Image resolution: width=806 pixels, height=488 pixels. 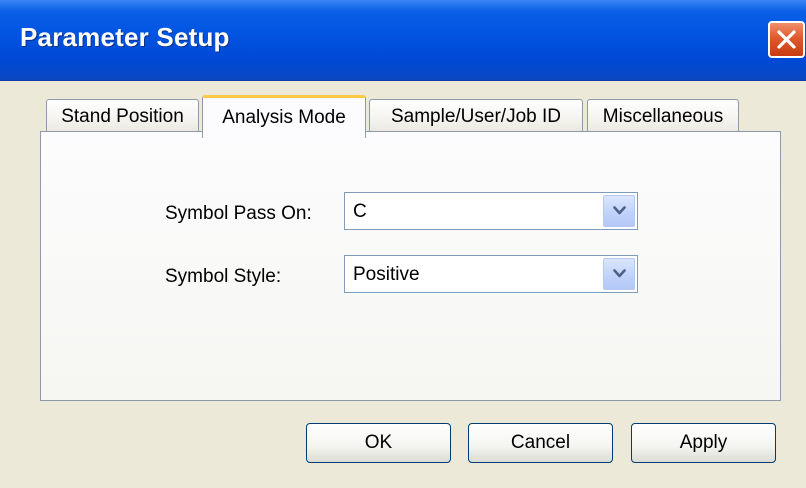 What do you see at coordinates (386, 274) in the screenshot?
I see `symbol-style-value: Positive` at bounding box center [386, 274].